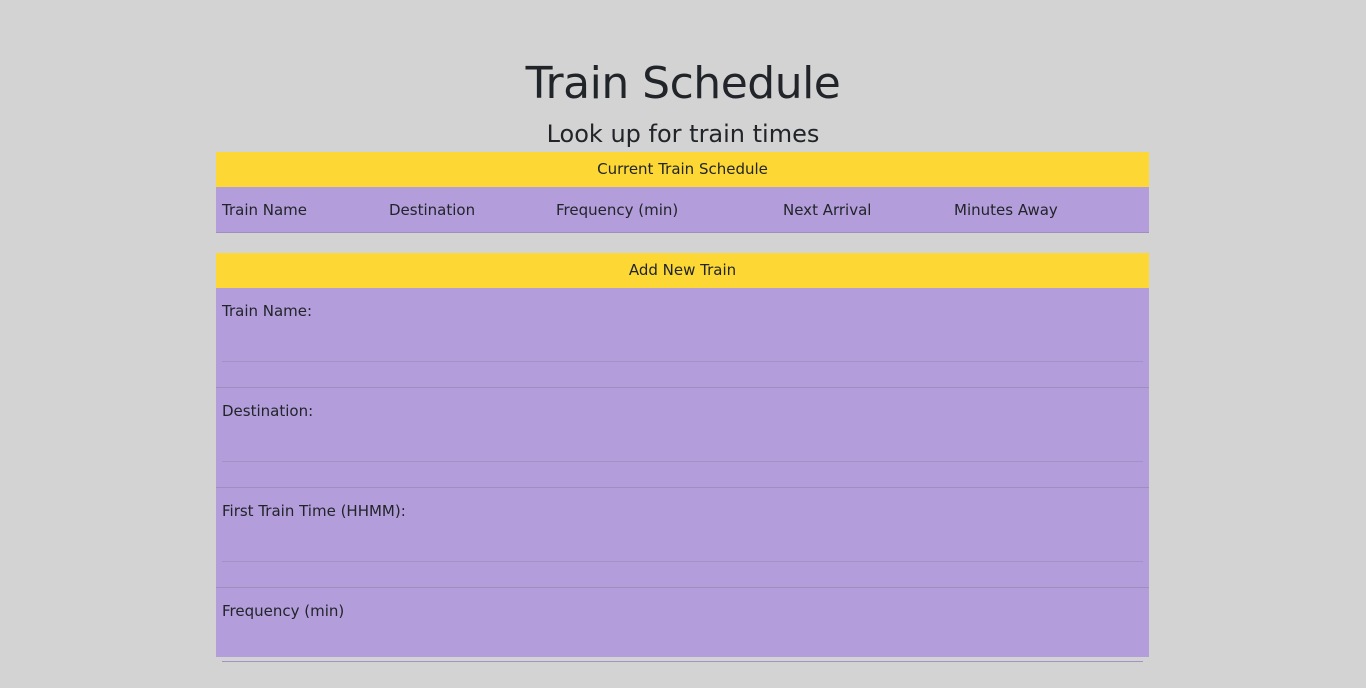 This screenshot has width=1366, height=688. Describe the element at coordinates (683, 84) in the screenshot. I see `page-title: Train Schedule` at that location.